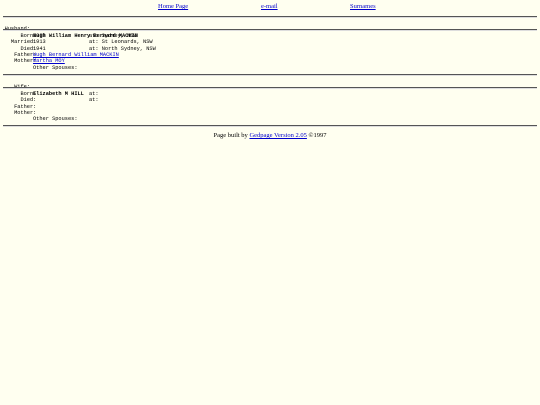  Describe the element at coordinates (173, 6) in the screenshot. I see `home-page-link: Home Page` at that location.